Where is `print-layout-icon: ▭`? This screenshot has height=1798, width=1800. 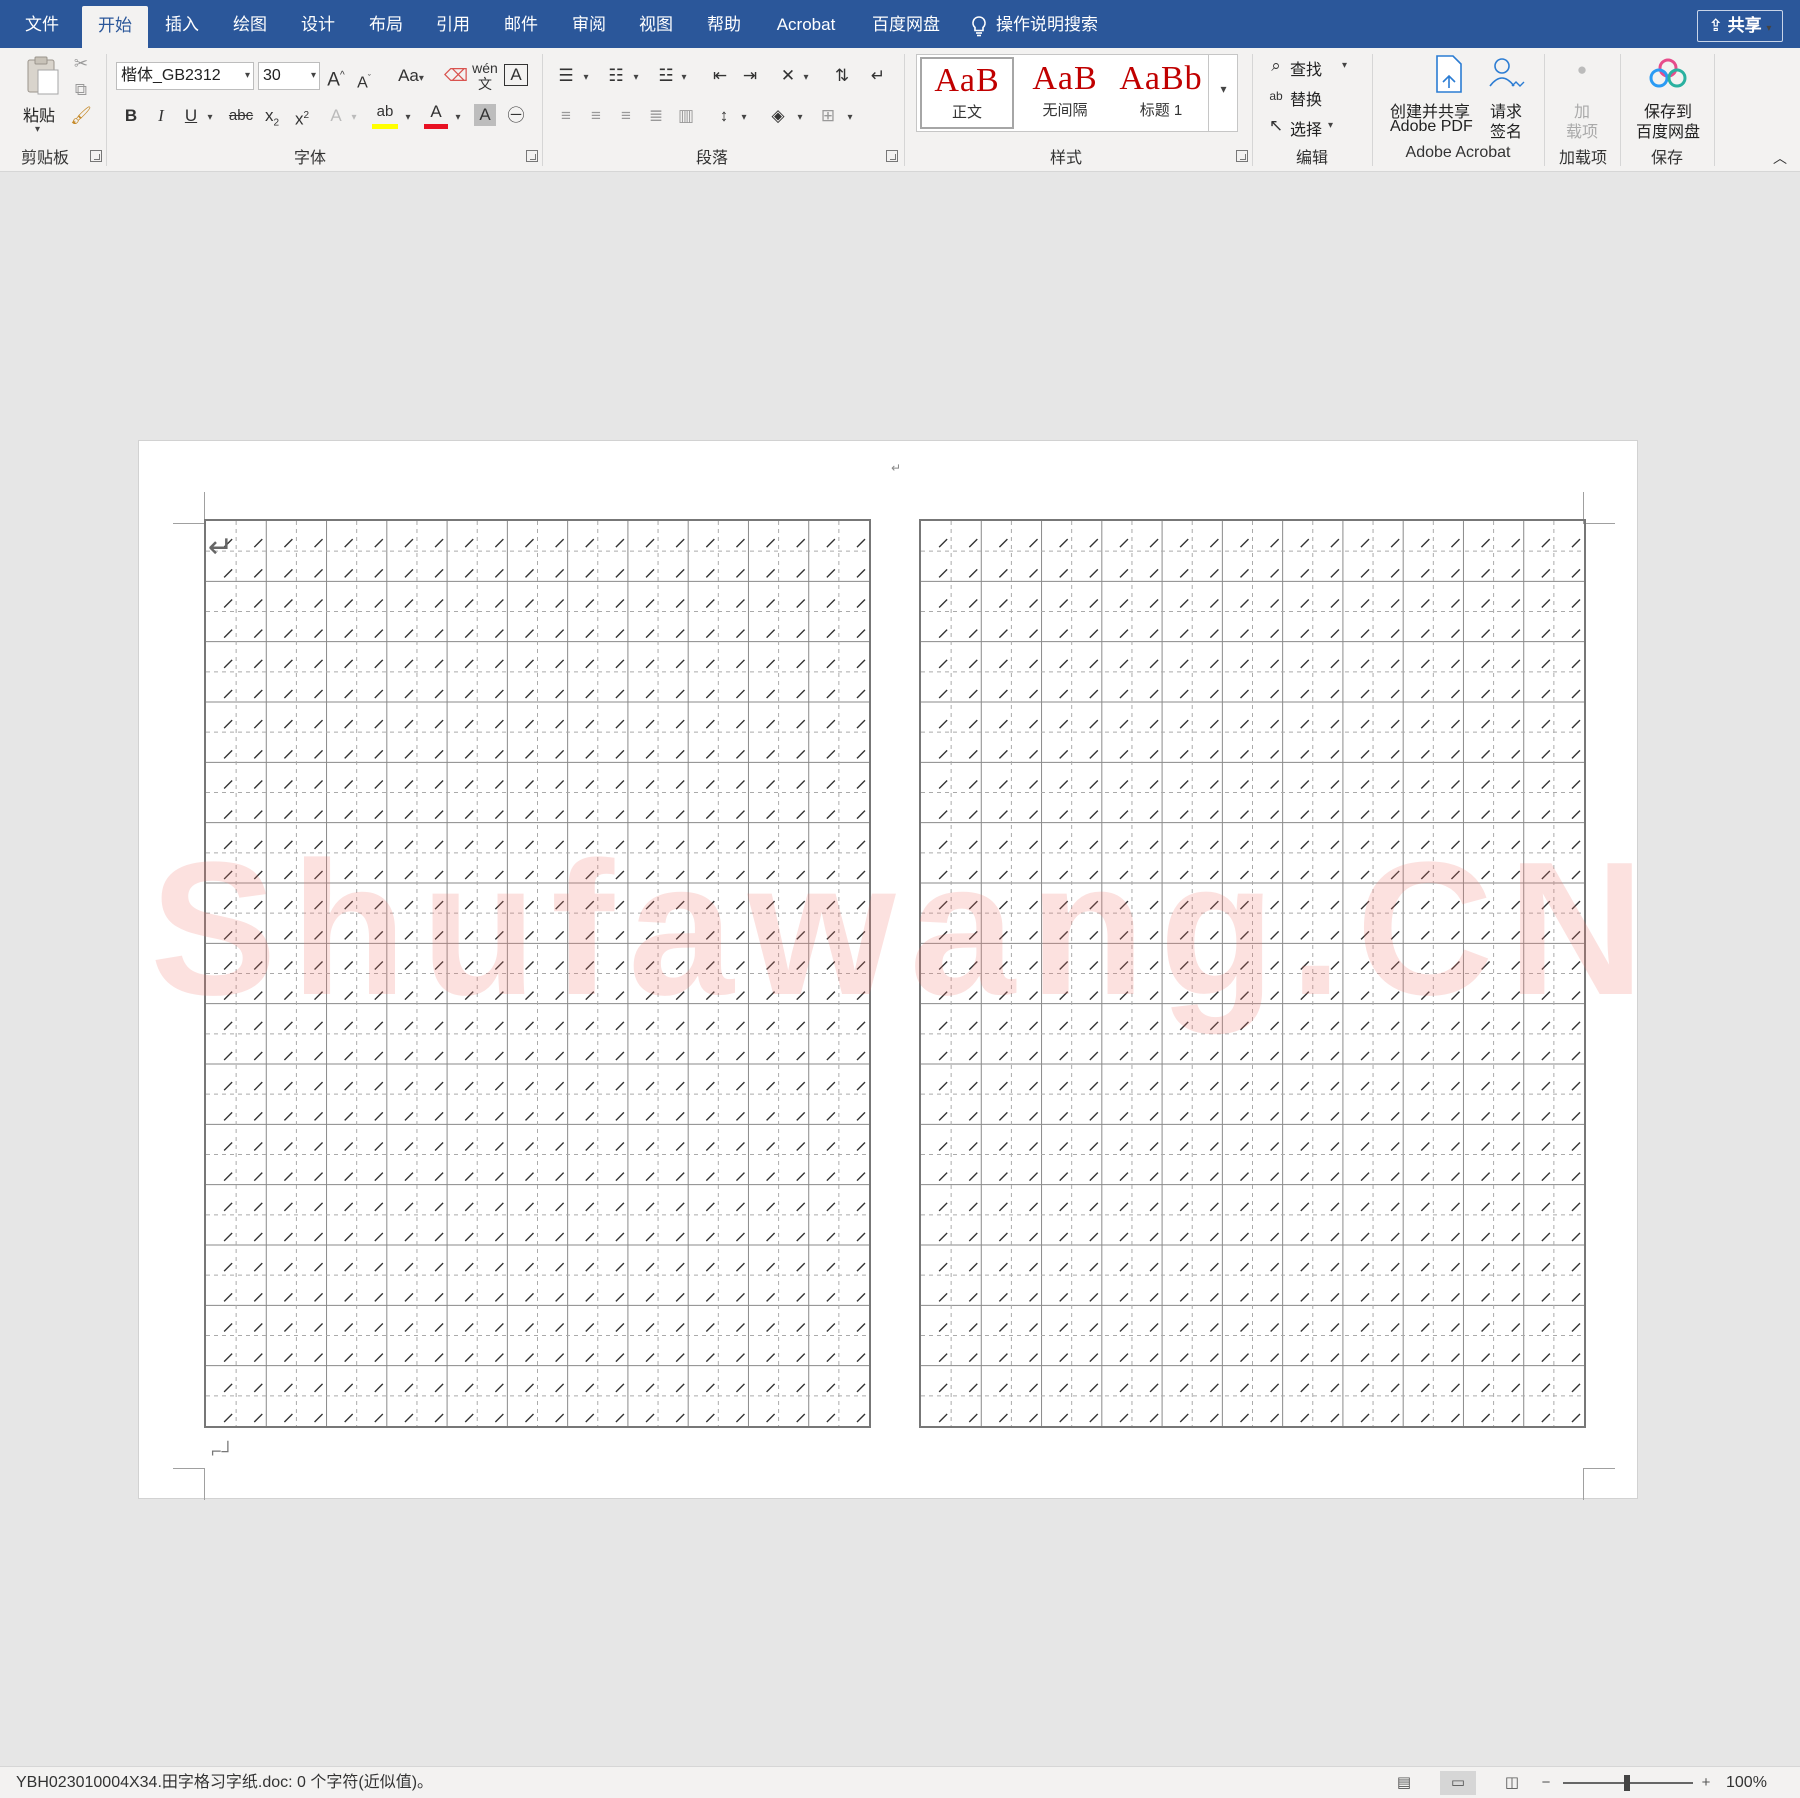
print-layout-icon: ▭ is located at coordinates (1458, 1783).